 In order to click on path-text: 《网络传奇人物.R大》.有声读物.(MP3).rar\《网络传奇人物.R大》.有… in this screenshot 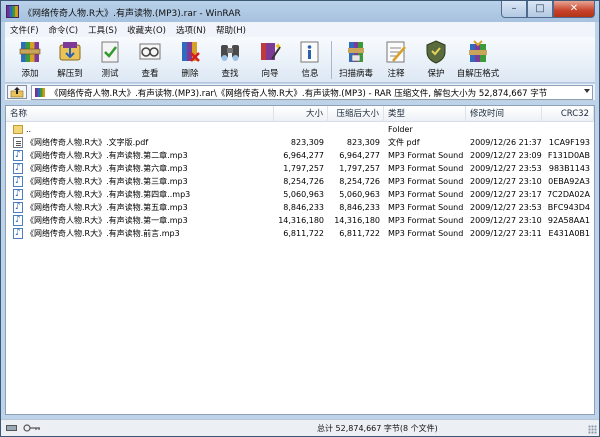, I will do `click(299, 94)`.